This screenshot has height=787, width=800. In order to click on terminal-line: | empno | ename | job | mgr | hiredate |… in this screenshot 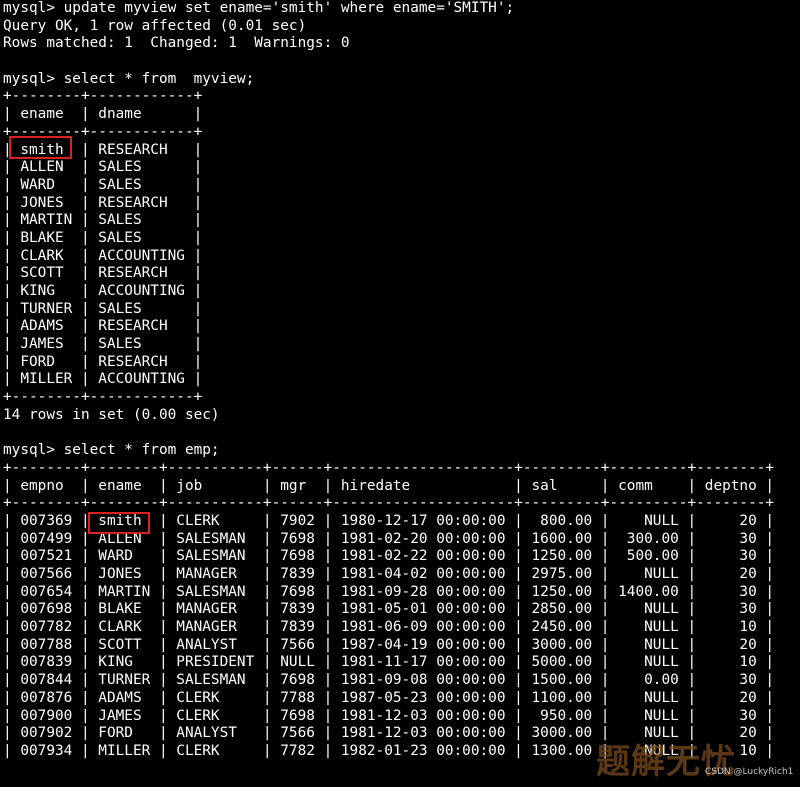, I will do `click(389, 485)`.